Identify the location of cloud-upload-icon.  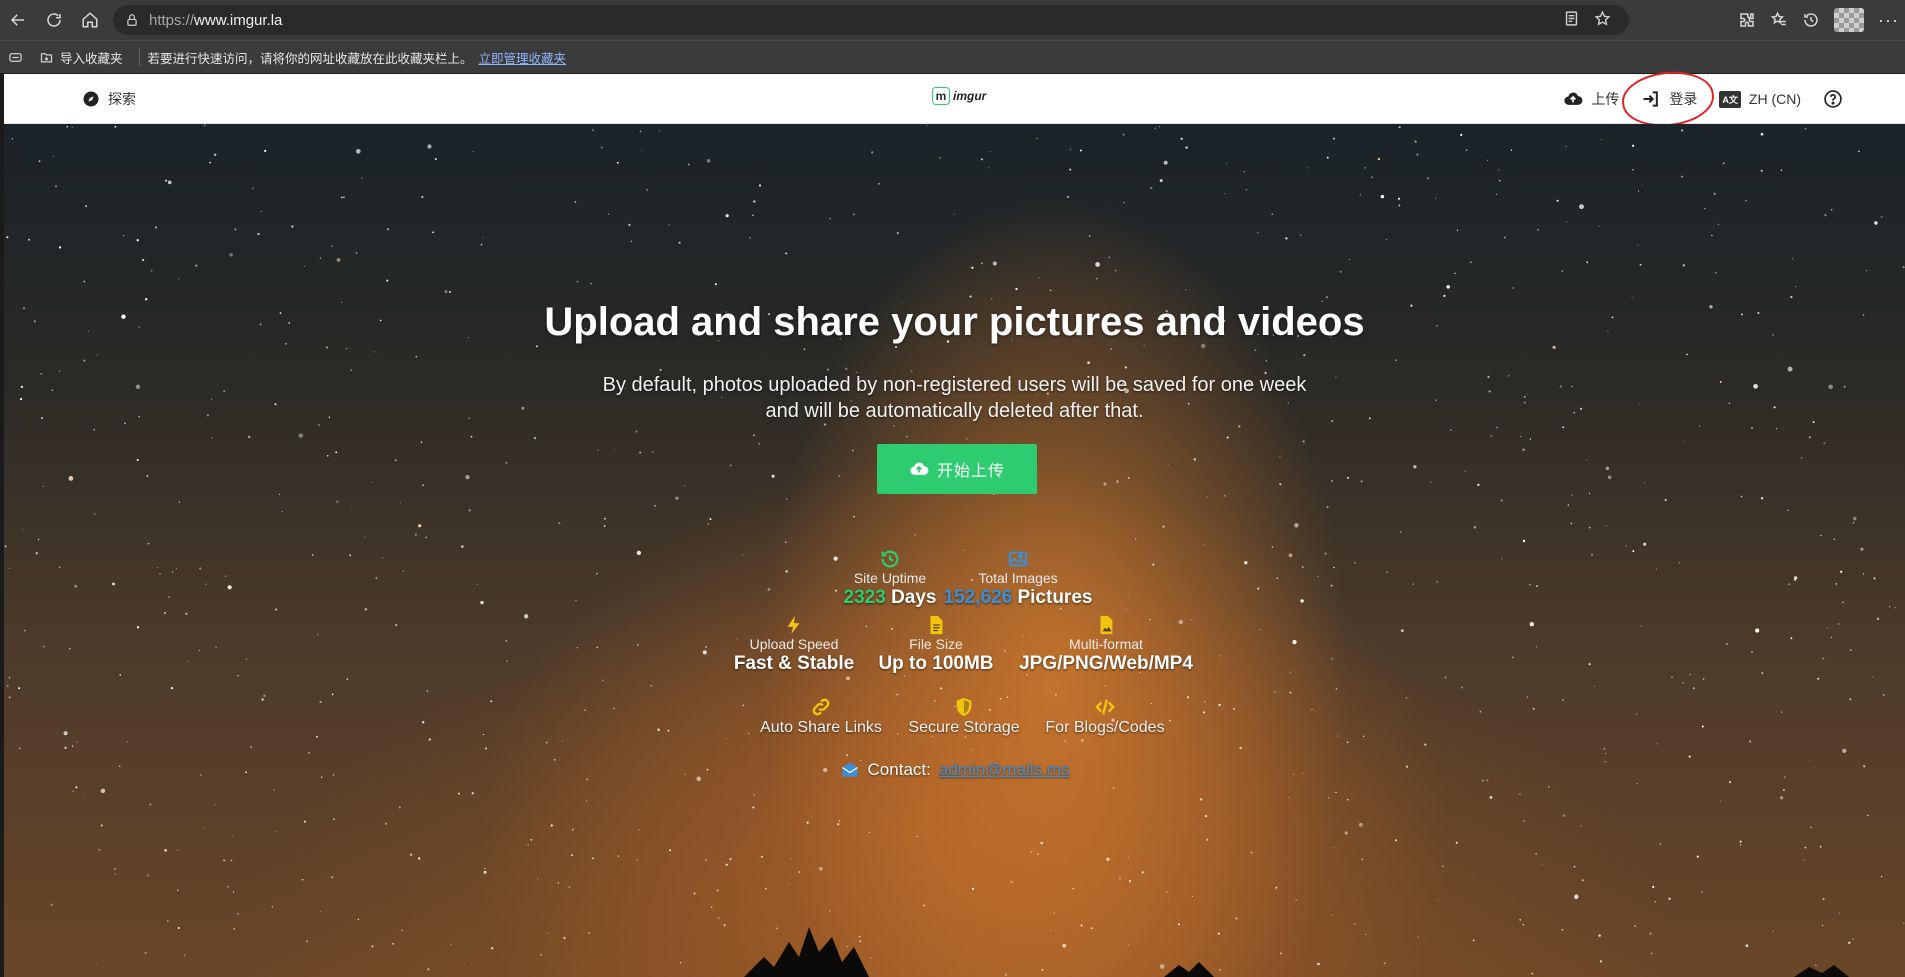
(1573, 98).